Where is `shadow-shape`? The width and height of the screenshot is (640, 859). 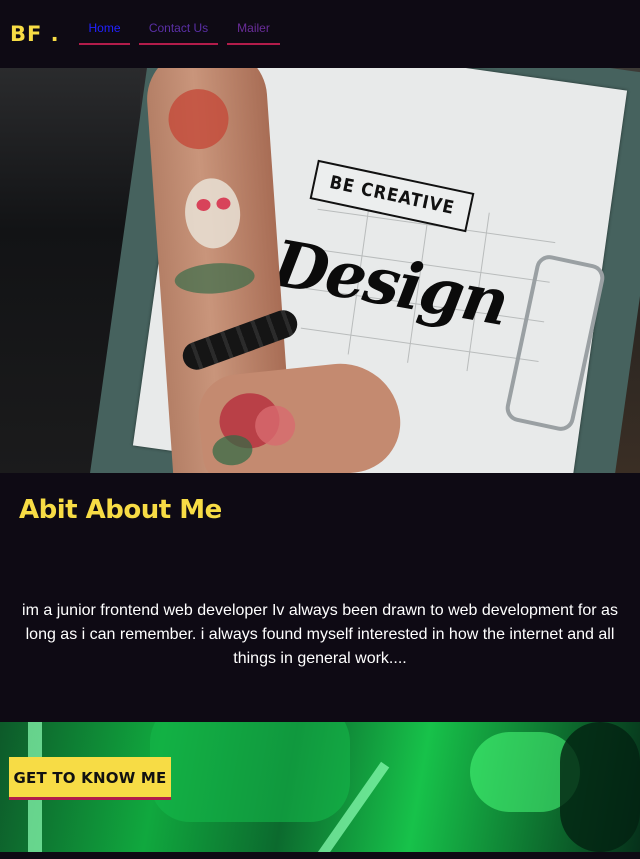
shadow-shape is located at coordinates (600, 787).